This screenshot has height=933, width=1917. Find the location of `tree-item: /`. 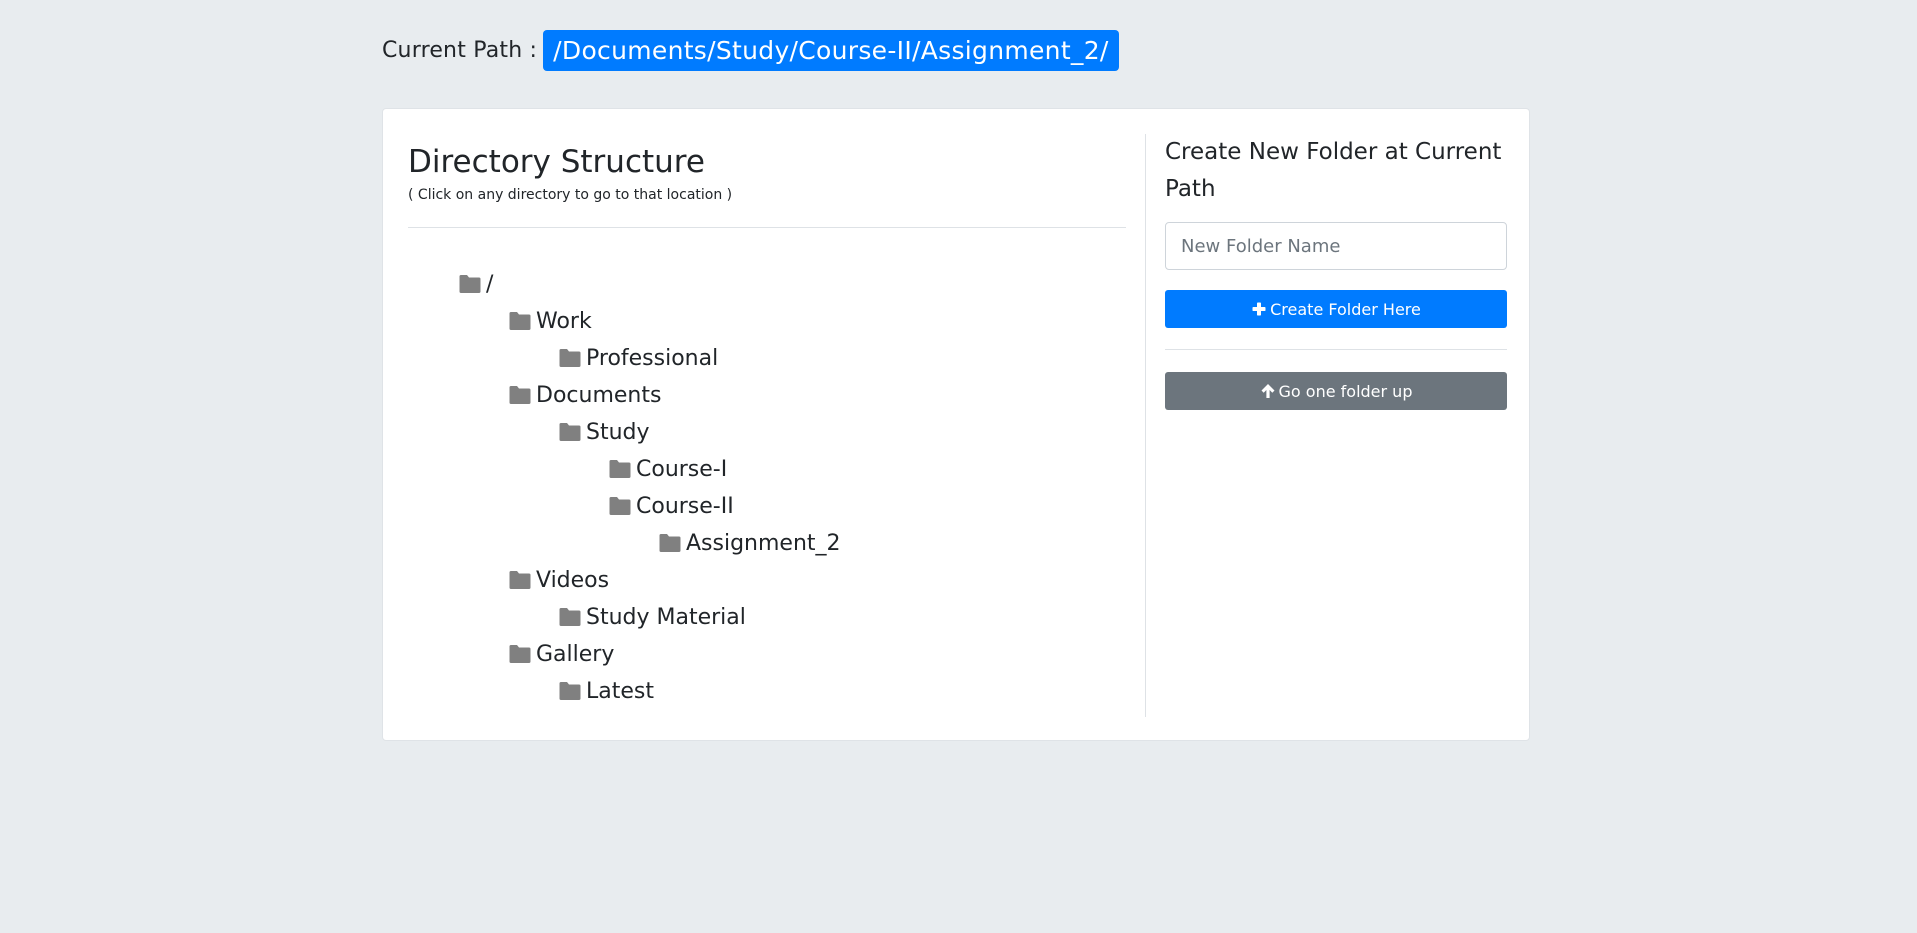

tree-item: / is located at coordinates (475, 284).